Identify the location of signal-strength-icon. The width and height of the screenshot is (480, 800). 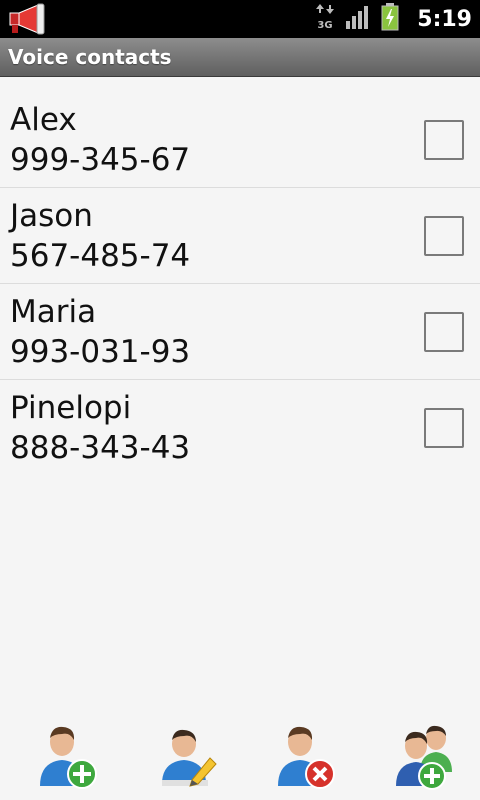
(358, 19).